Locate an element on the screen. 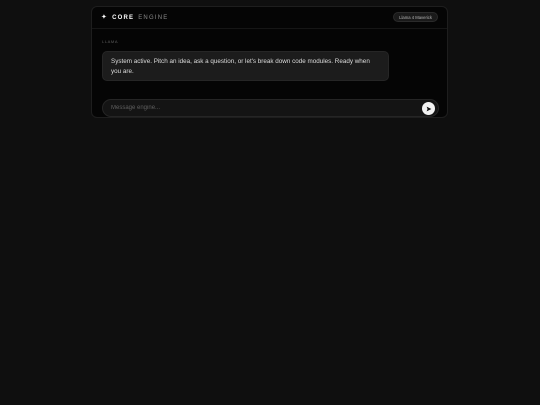 Image resolution: width=540 pixels, height=405 pixels. brand-logo: ✦ CORE ENGINE is located at coordinates (134, 17).